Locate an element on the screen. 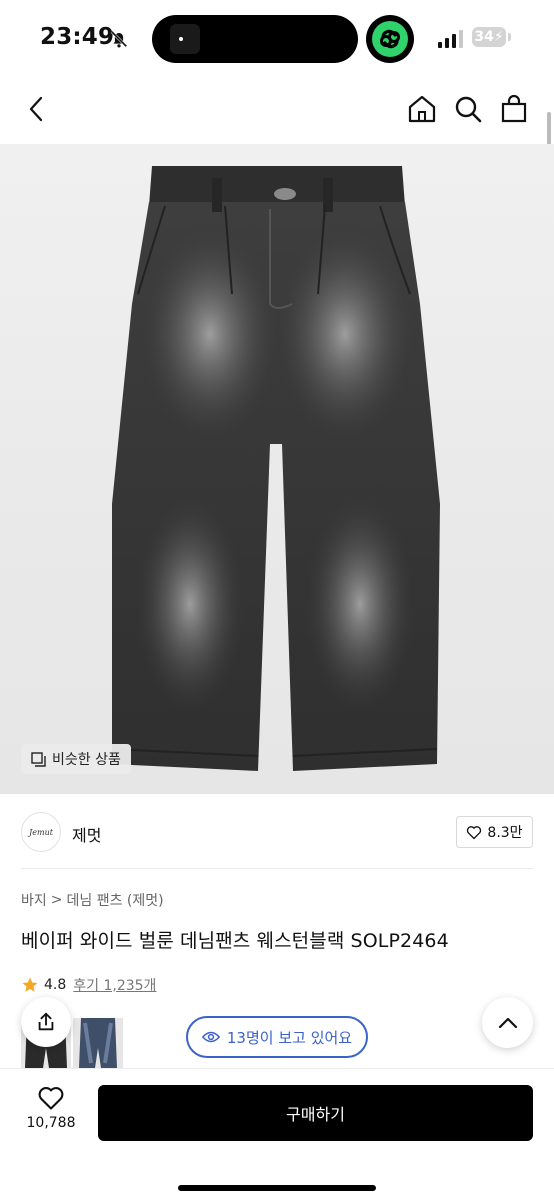 The height and width of the screenshot is (1200, 554). similar-items-icon is located at coordinates (38, 759).